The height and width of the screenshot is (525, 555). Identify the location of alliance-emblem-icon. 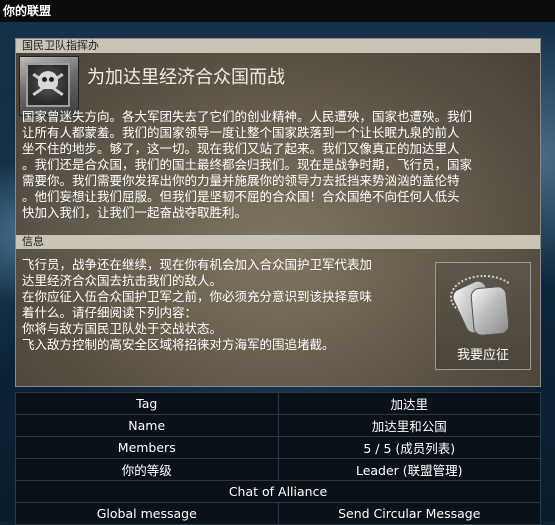
(49, 86).